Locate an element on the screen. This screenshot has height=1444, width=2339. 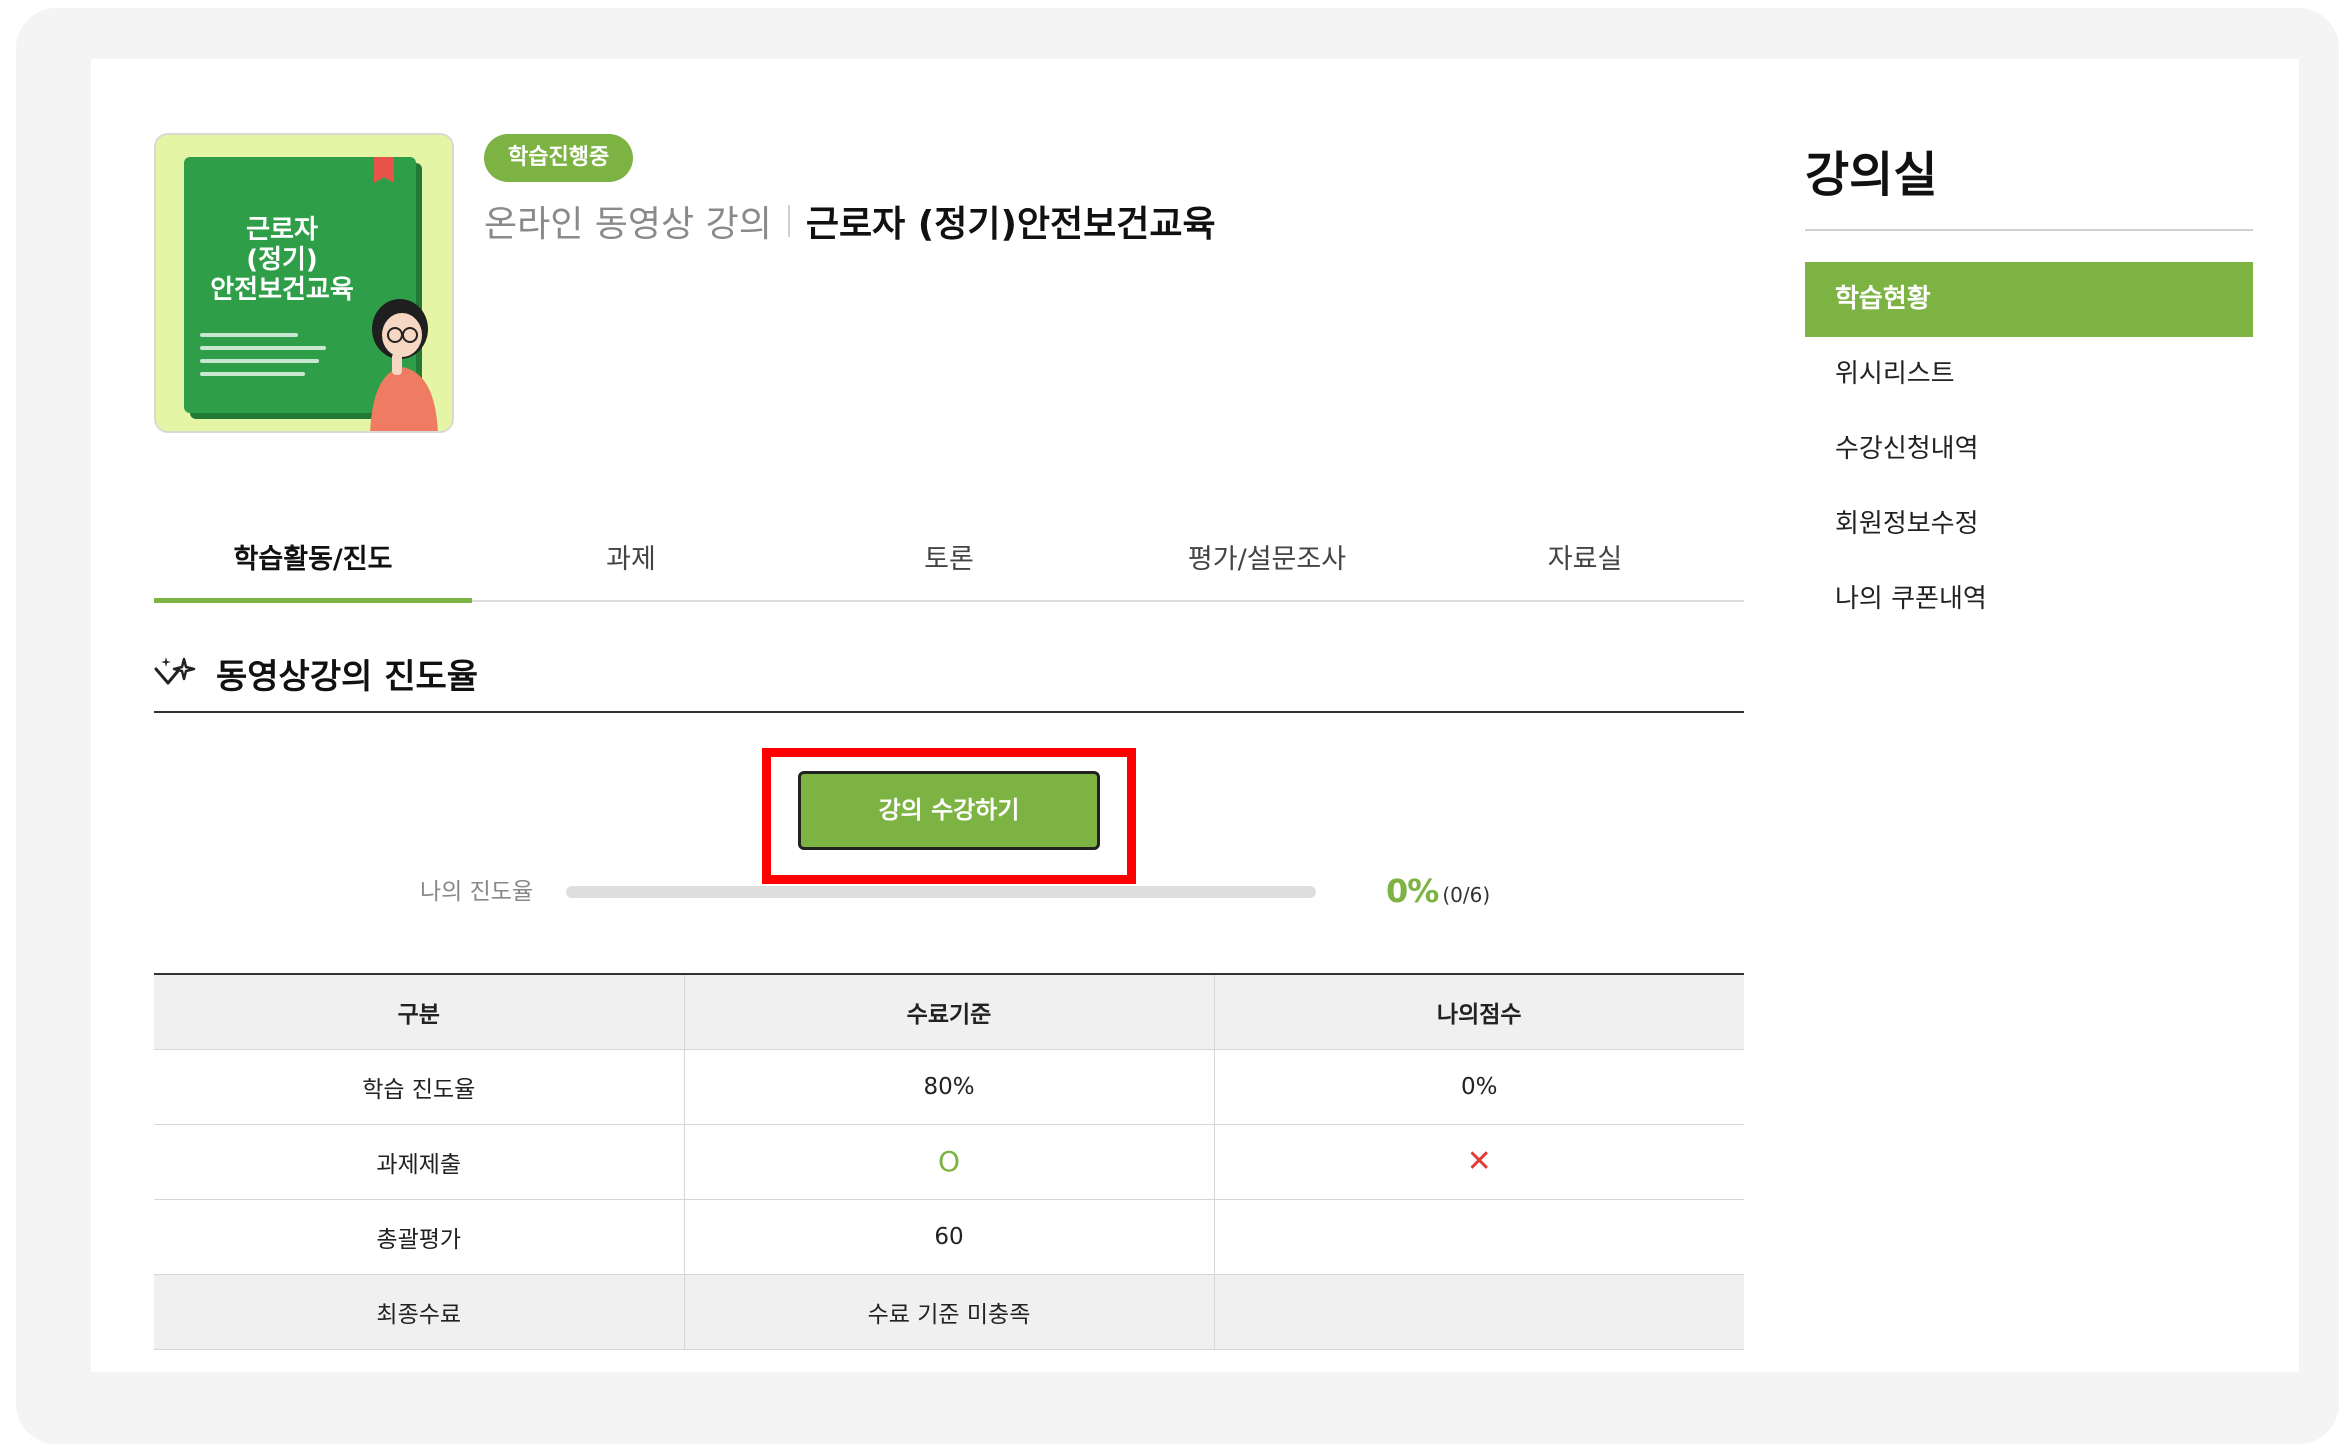
circle-check-icon: O is located at coordinates (949, 1161).